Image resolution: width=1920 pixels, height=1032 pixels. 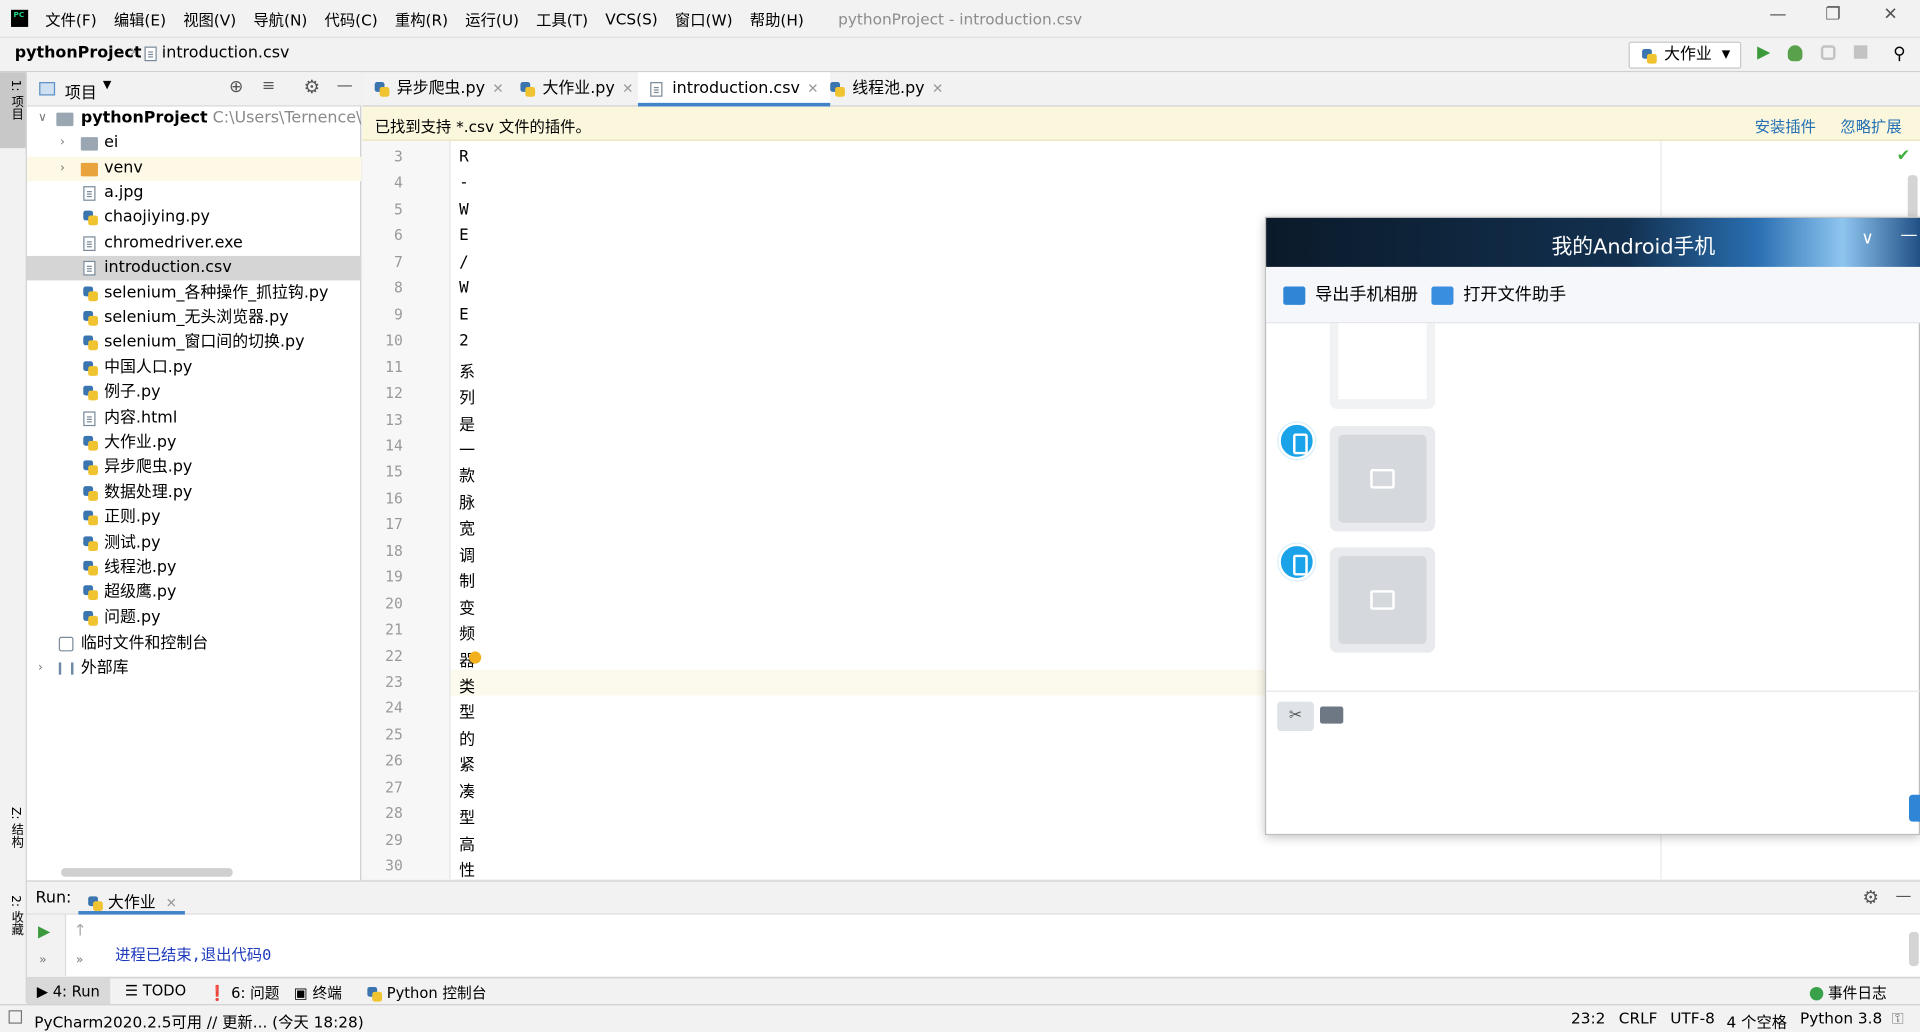 I want to click on status-update-message: PyCharm2020.2.5可用 // 更新... (今天 18:28), so click(x=198, y=1020).